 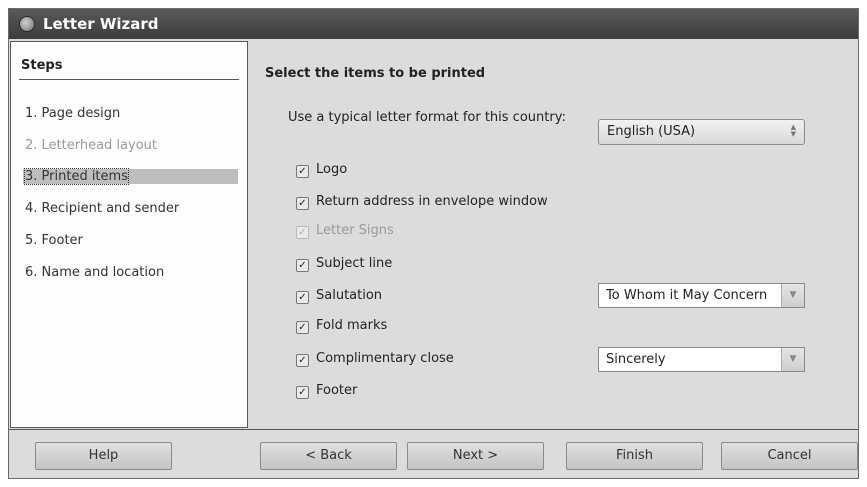 I want to click on complimentary-close-label: Complimentary close, so click(x=385, y=358).